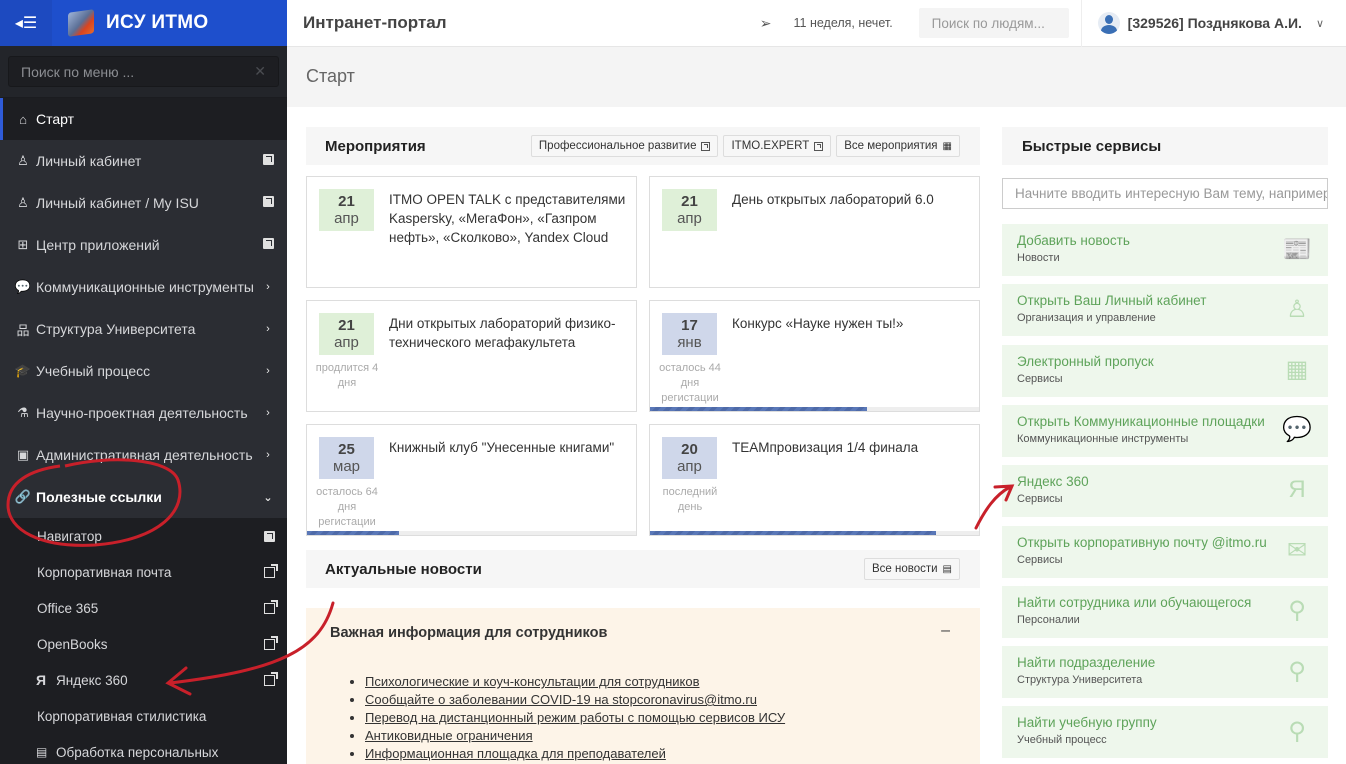  I want to click on all-events-button: Все мероприятия ▦, so click(898, 146).